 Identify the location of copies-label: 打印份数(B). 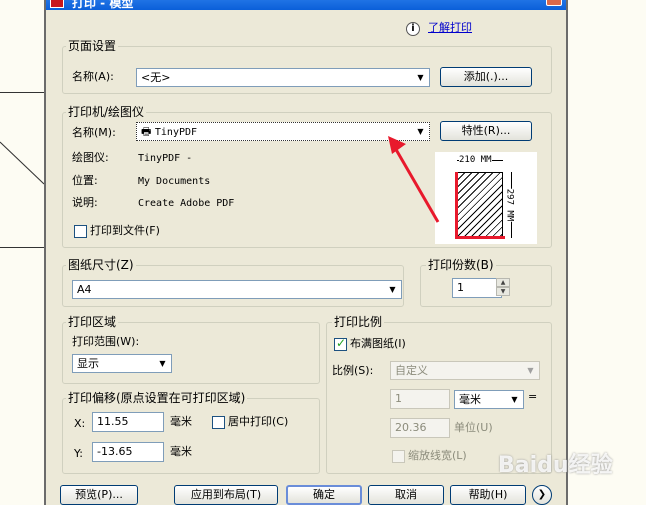
(461, 265).